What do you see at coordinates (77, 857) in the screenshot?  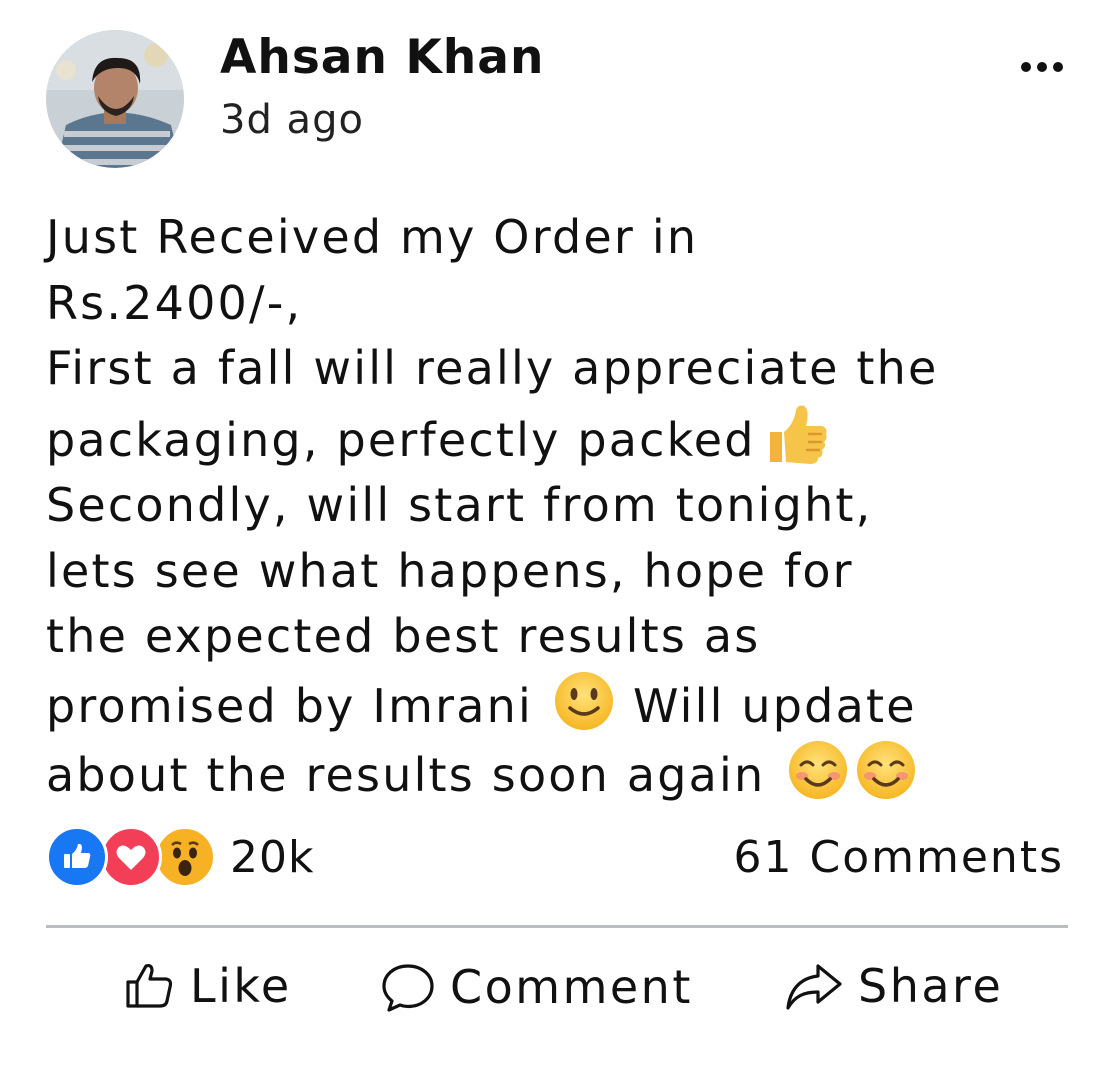 I see `like-reaction-icon` at bounding box center [77, 857].